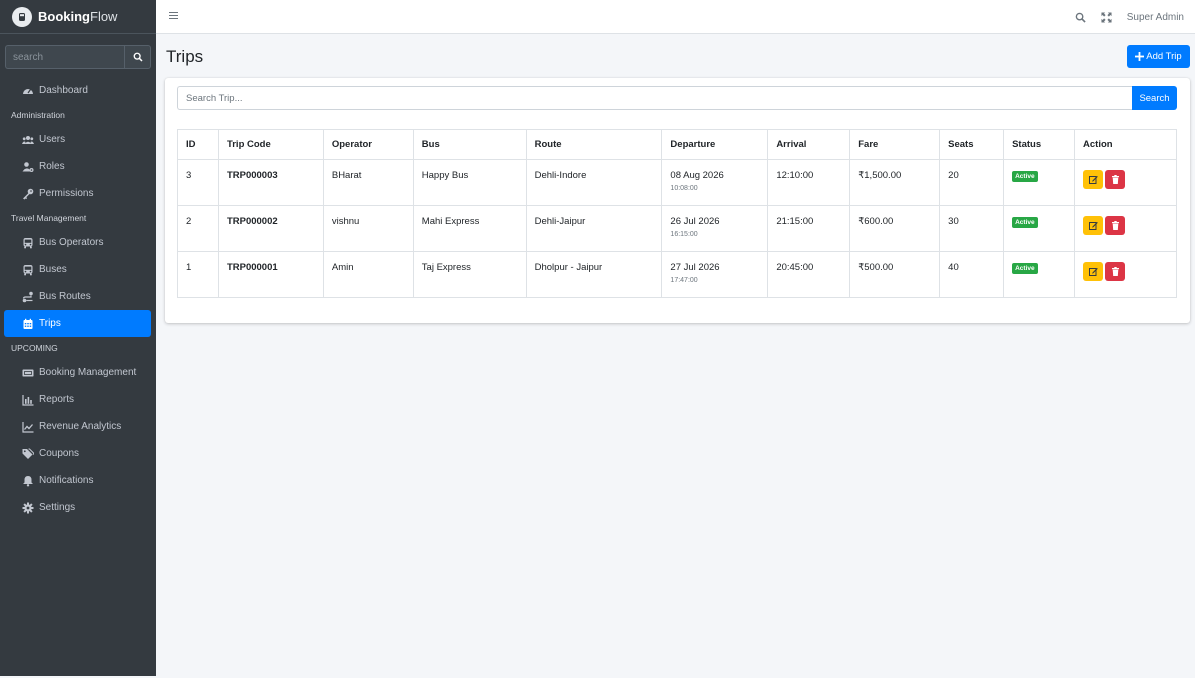 The height and width of the screenshot is (678, 1195). I want to click on sidebar-search, so click(78, 57).